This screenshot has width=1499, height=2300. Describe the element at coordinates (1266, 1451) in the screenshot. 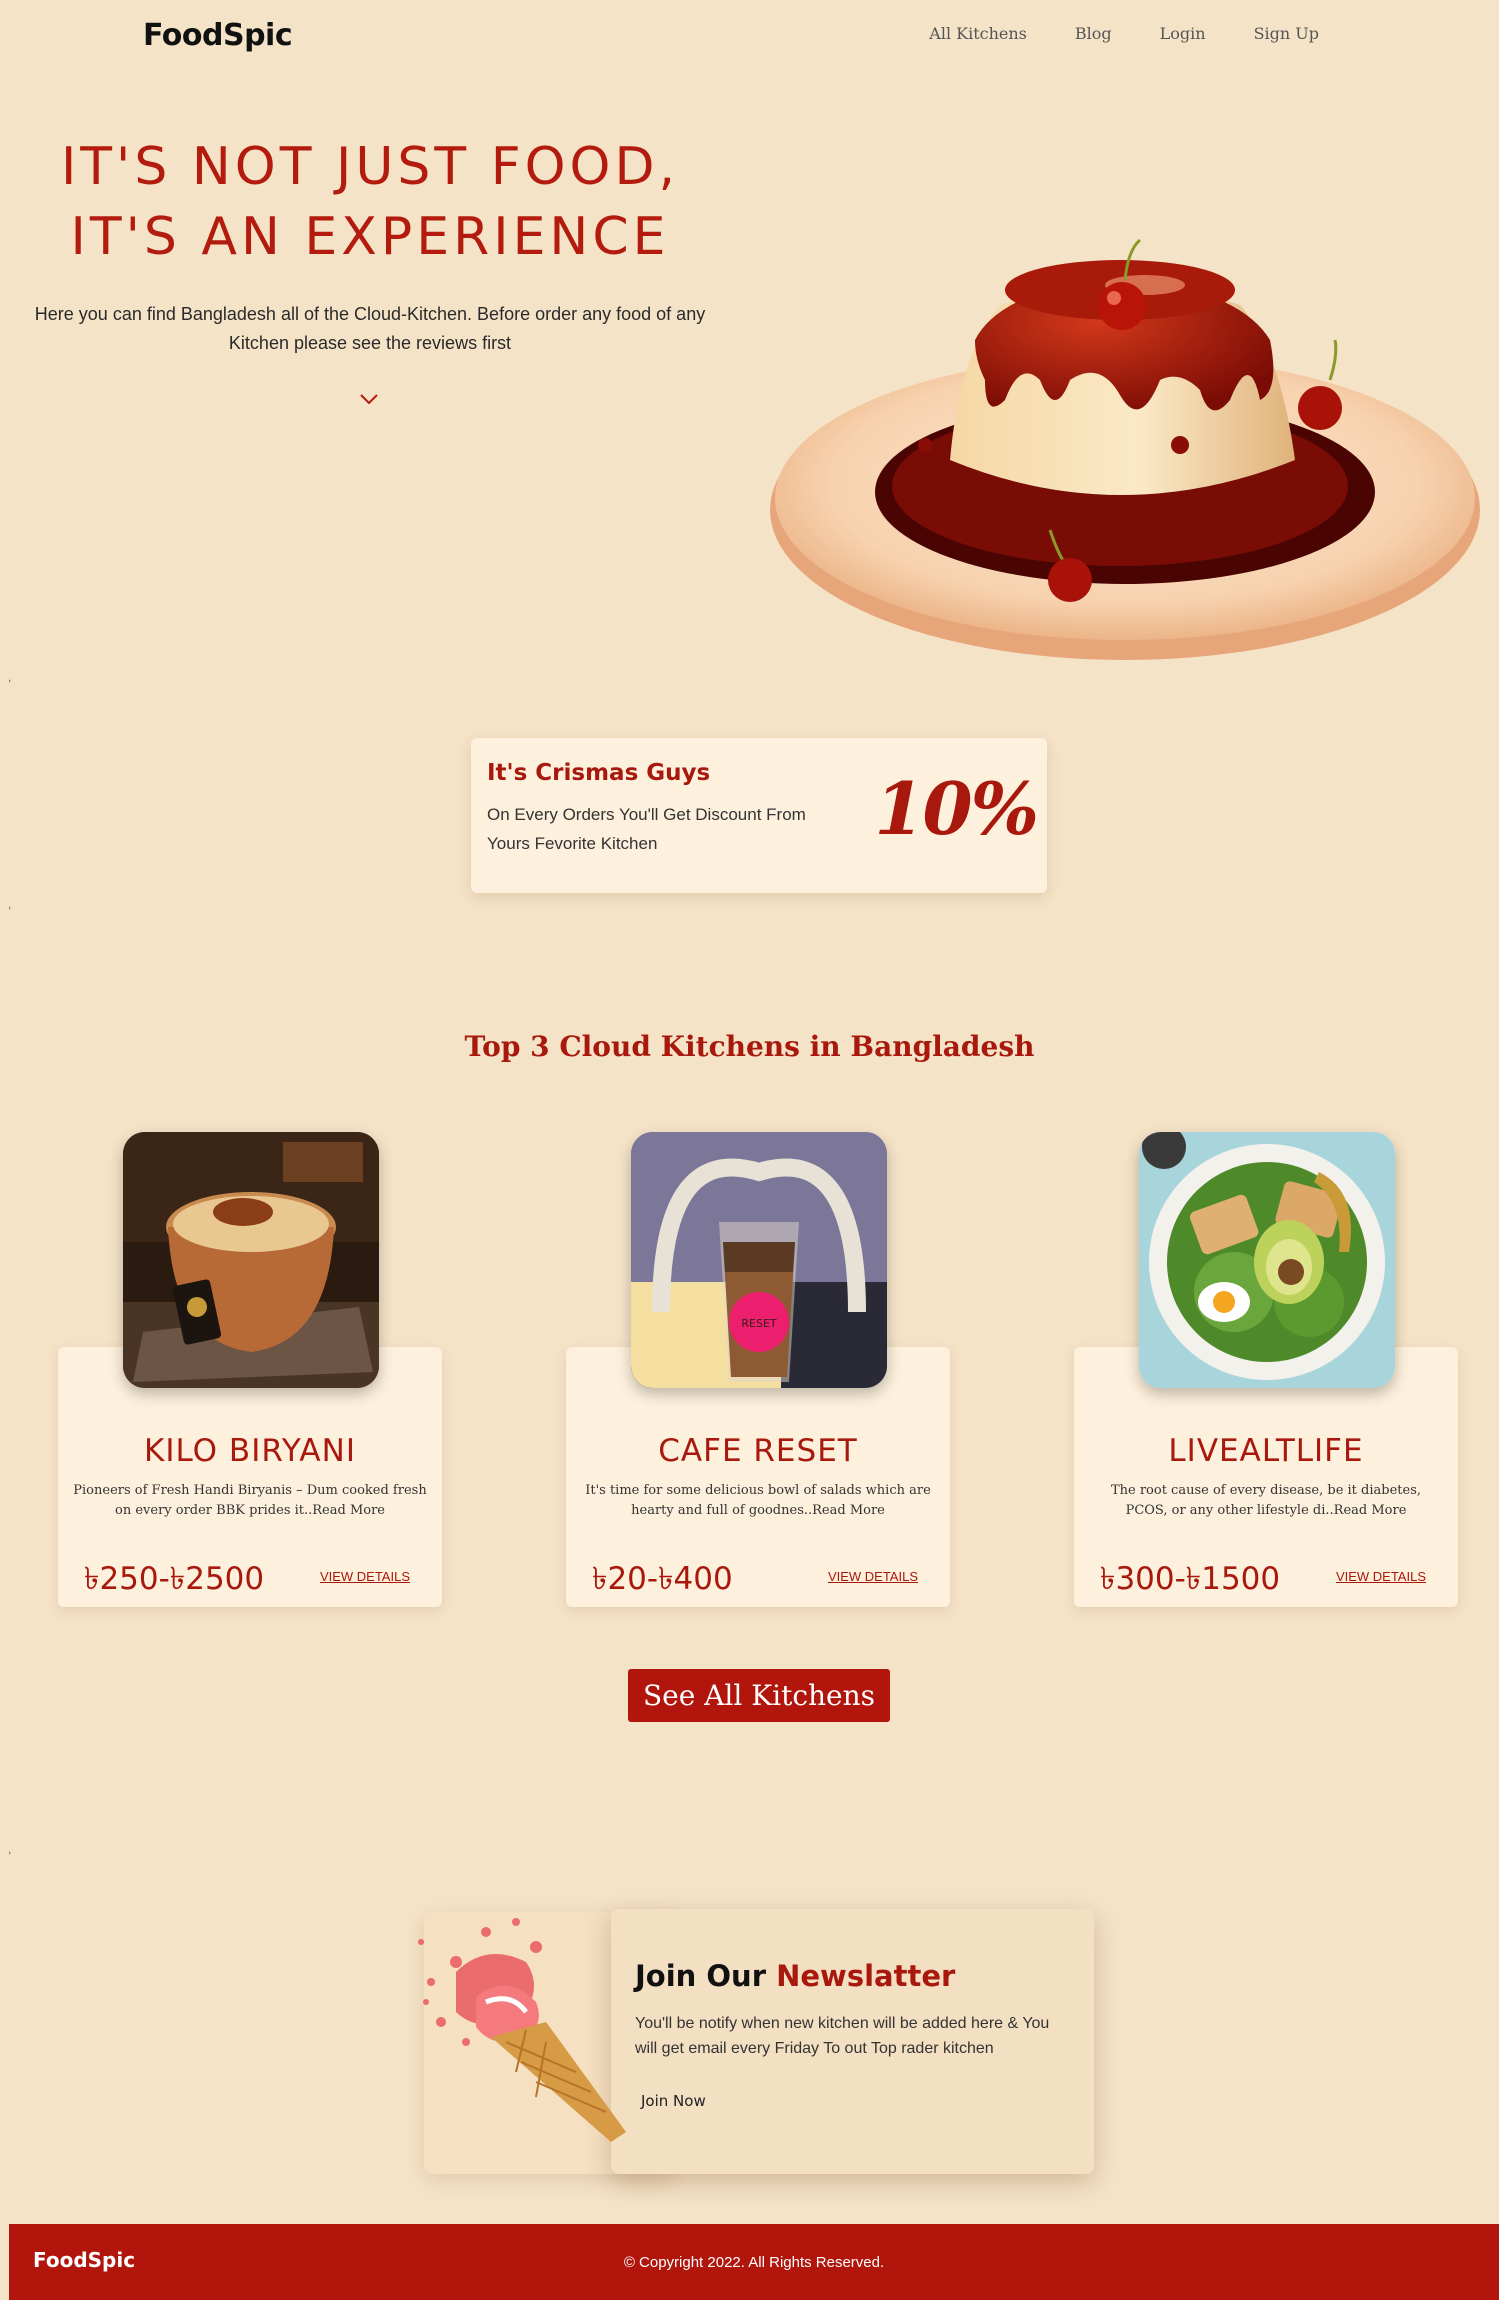

I see `kitchen-name: LIVEALTLIFE` at that location.